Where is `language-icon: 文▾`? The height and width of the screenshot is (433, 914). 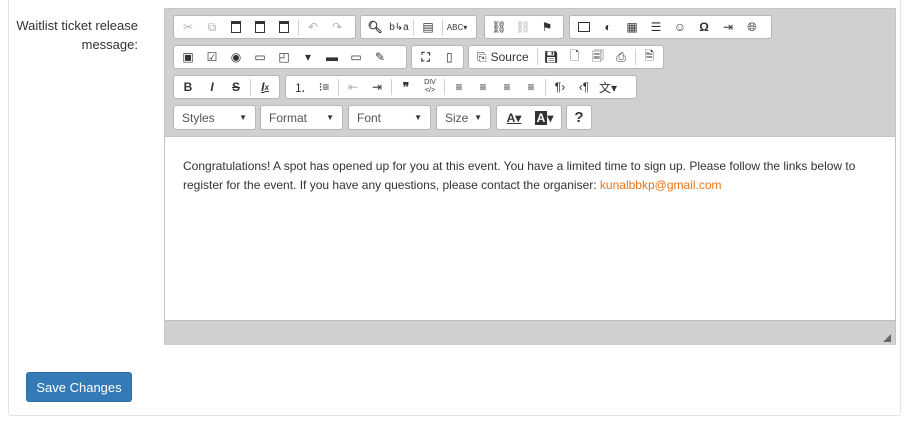 language-icon: 文▾ is located at coordinates (608, 87).